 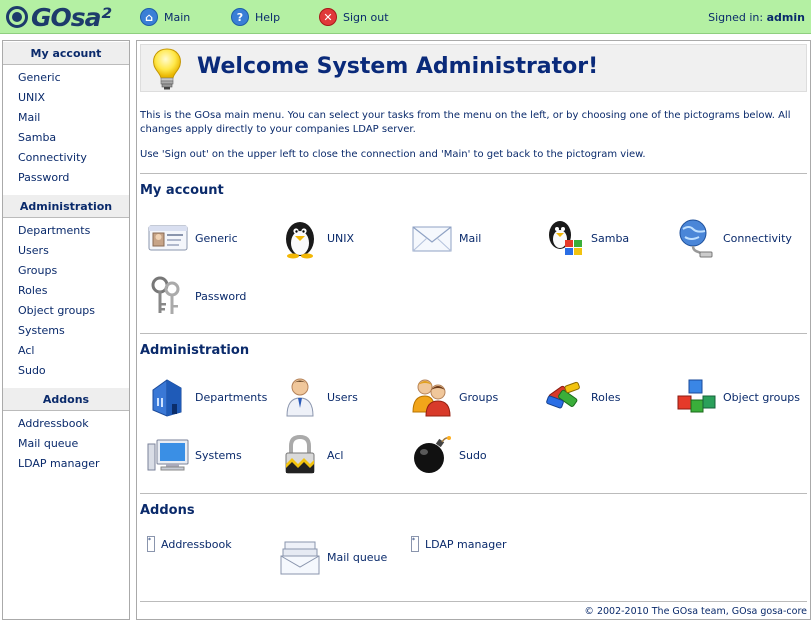 I want to click on tile-label: LDAP manager, so click(x=466, y=544).